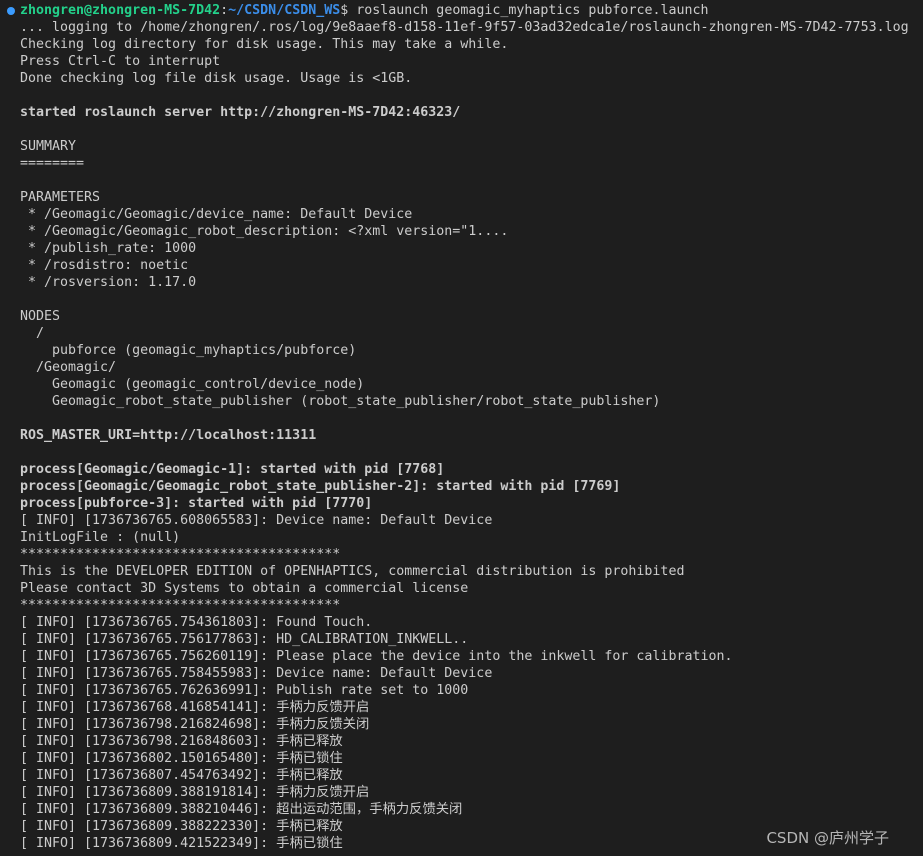 The height and width of the screenshot is (856, 923). What do you see at coordinates (108, 282) in the screenshot?
I see `log-line: * /rosversion: 1.17.0` at bounding box center [108, 282].